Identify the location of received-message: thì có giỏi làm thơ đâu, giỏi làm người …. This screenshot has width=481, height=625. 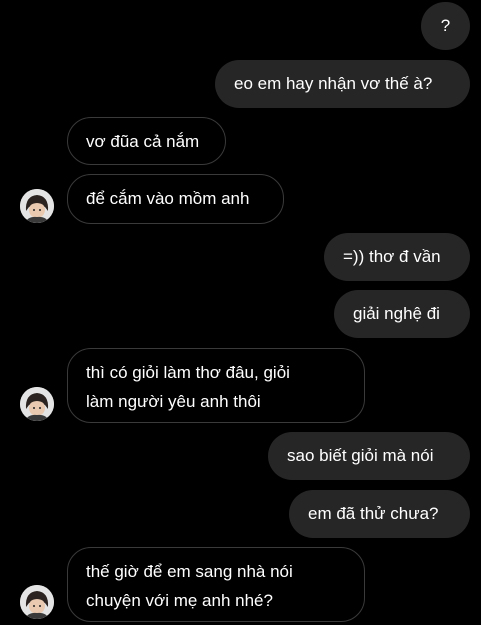
(216, 385).